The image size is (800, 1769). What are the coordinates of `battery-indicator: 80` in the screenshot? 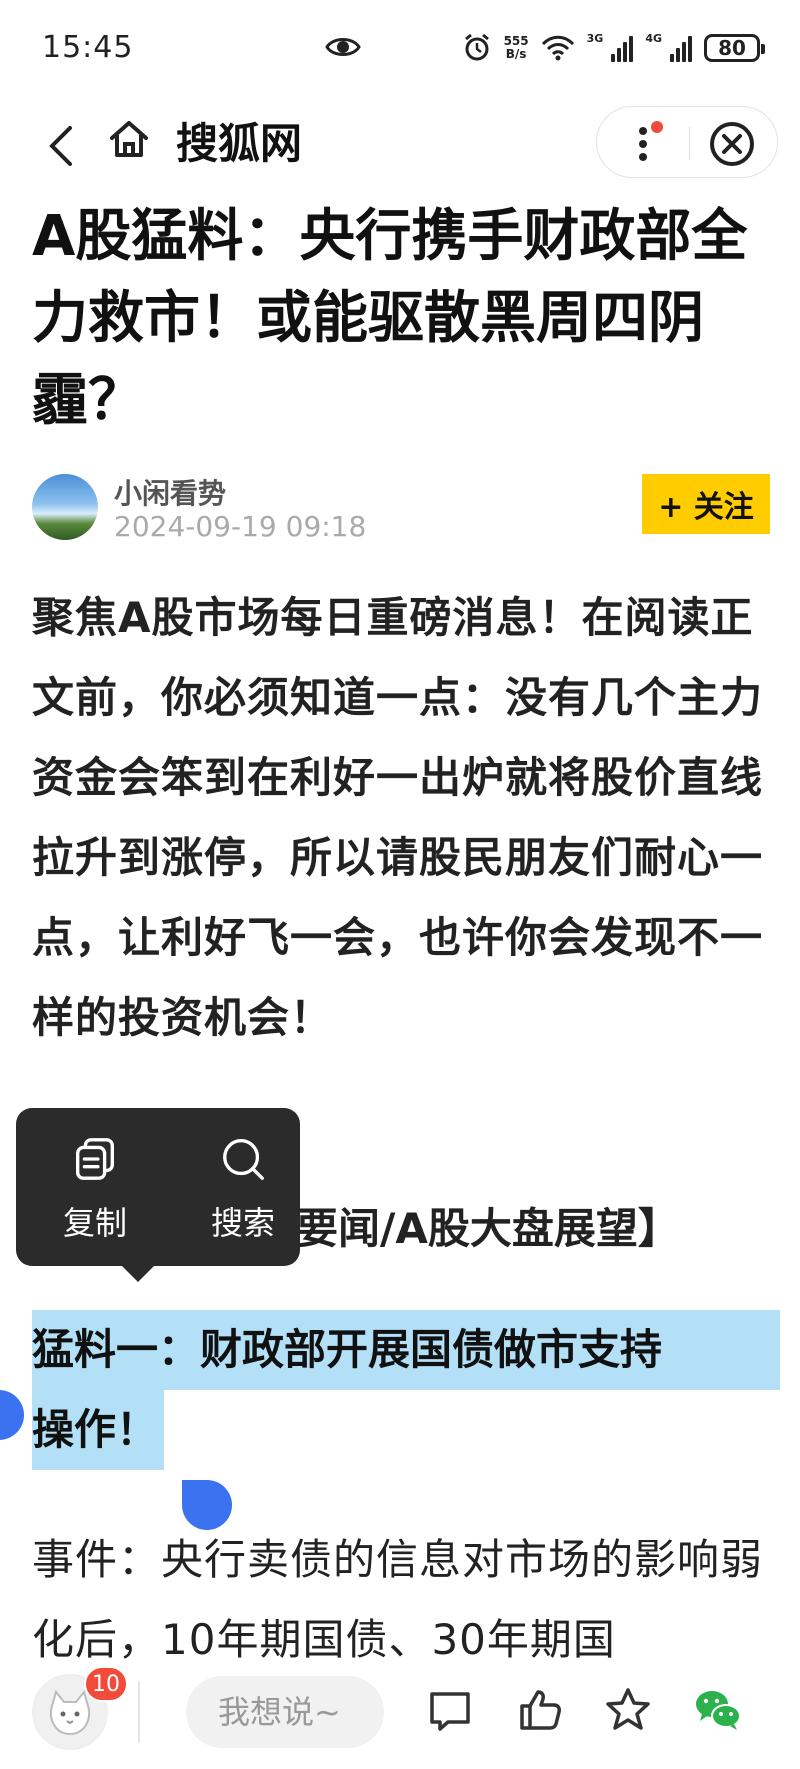 It's located at (734, 48).